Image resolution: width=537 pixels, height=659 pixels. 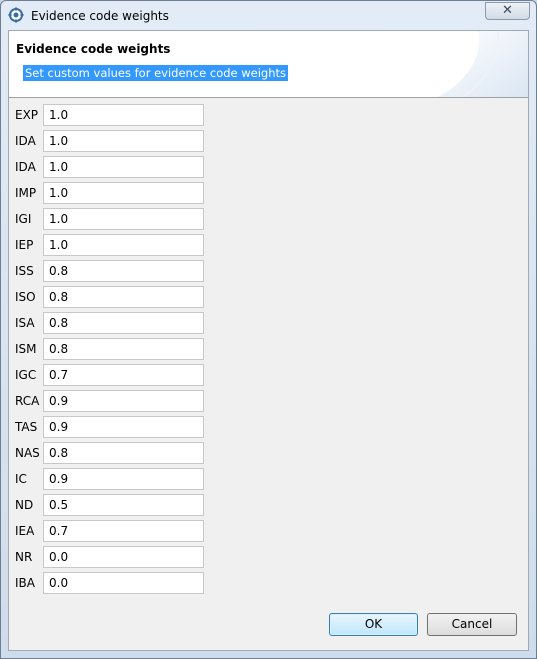 What do you see at coordinates (26, 349) in the screenshot?
I see `evidence-code-label: ISM` at bounding box center [26, 349].